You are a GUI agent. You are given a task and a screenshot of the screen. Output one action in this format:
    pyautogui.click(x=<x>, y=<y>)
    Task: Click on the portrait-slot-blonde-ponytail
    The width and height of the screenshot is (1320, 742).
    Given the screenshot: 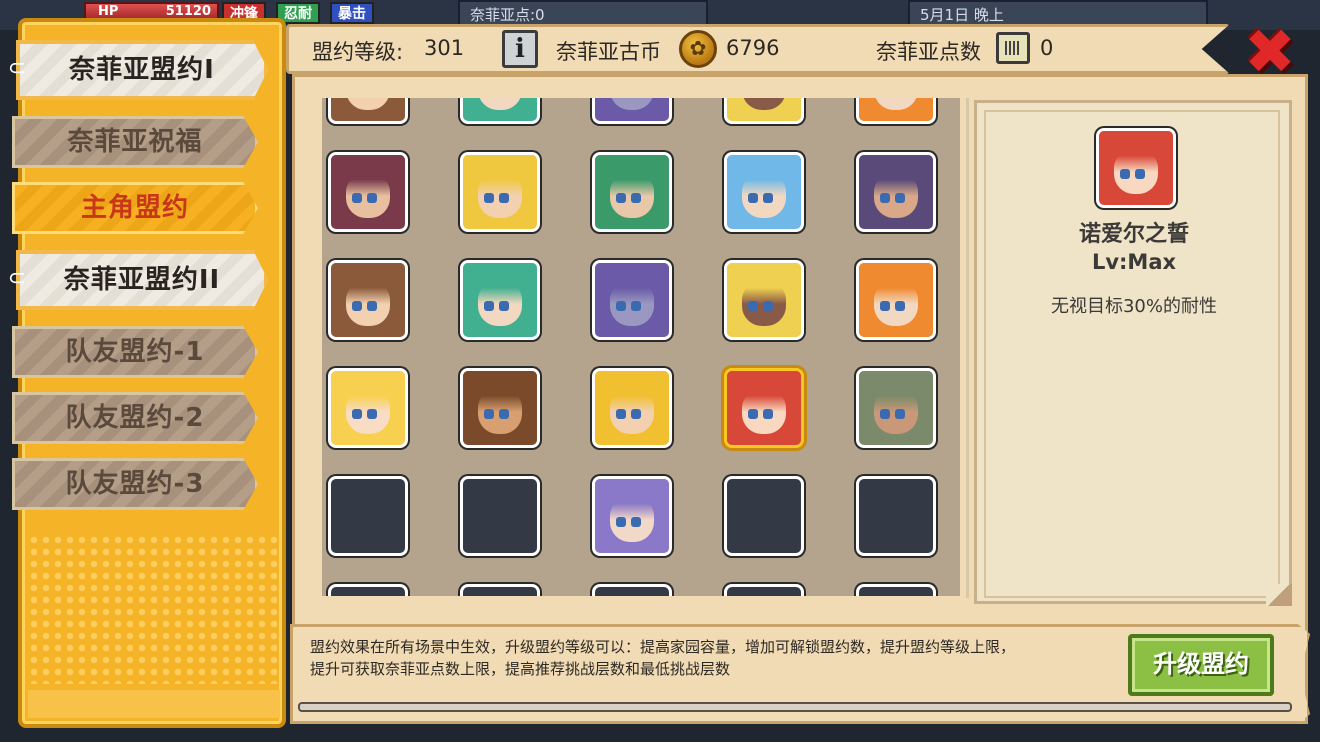 What is the action you would take?
    pyautogui.click(x=632, y=408)
    